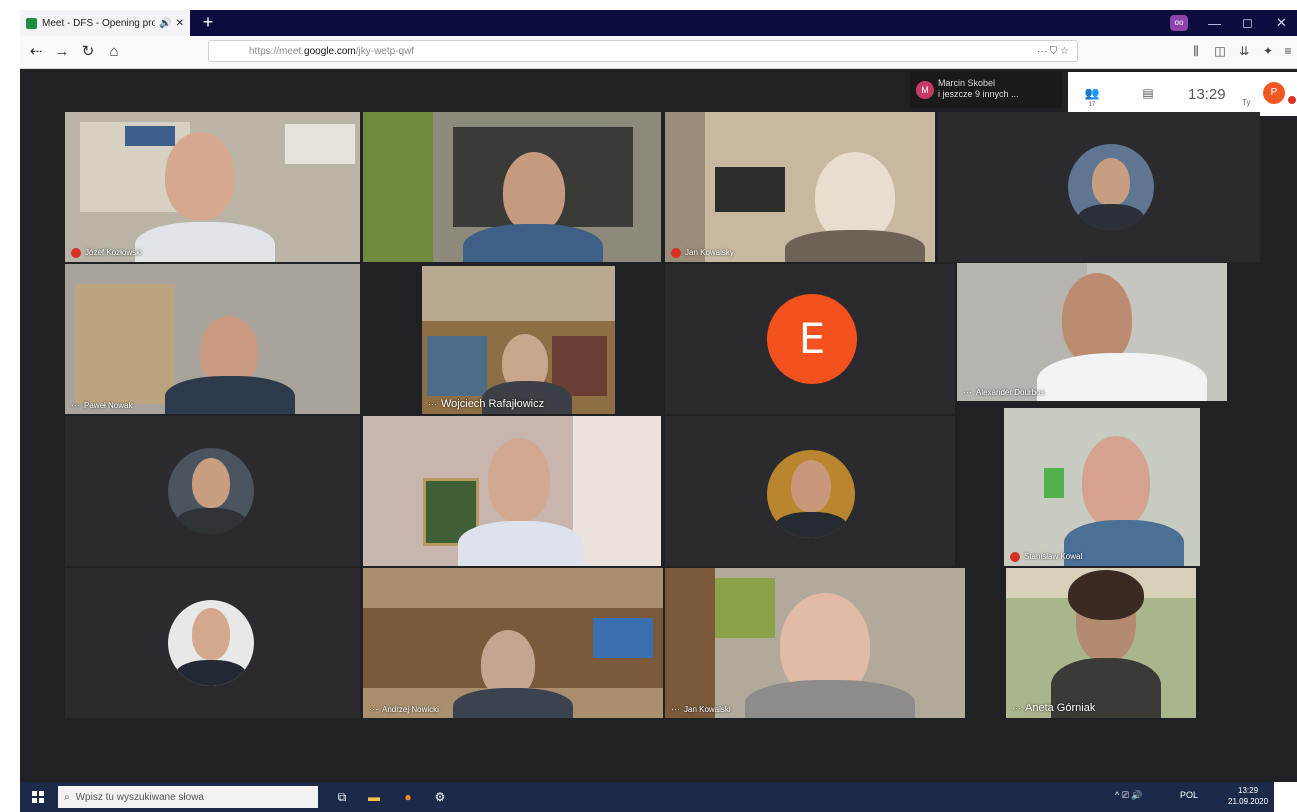 This screenshot has width=1297, height=812. What do you see at coordinates (67, 797) in the screenshot?
I see `search-icon: ⌕` at bounding box center [67, 797].